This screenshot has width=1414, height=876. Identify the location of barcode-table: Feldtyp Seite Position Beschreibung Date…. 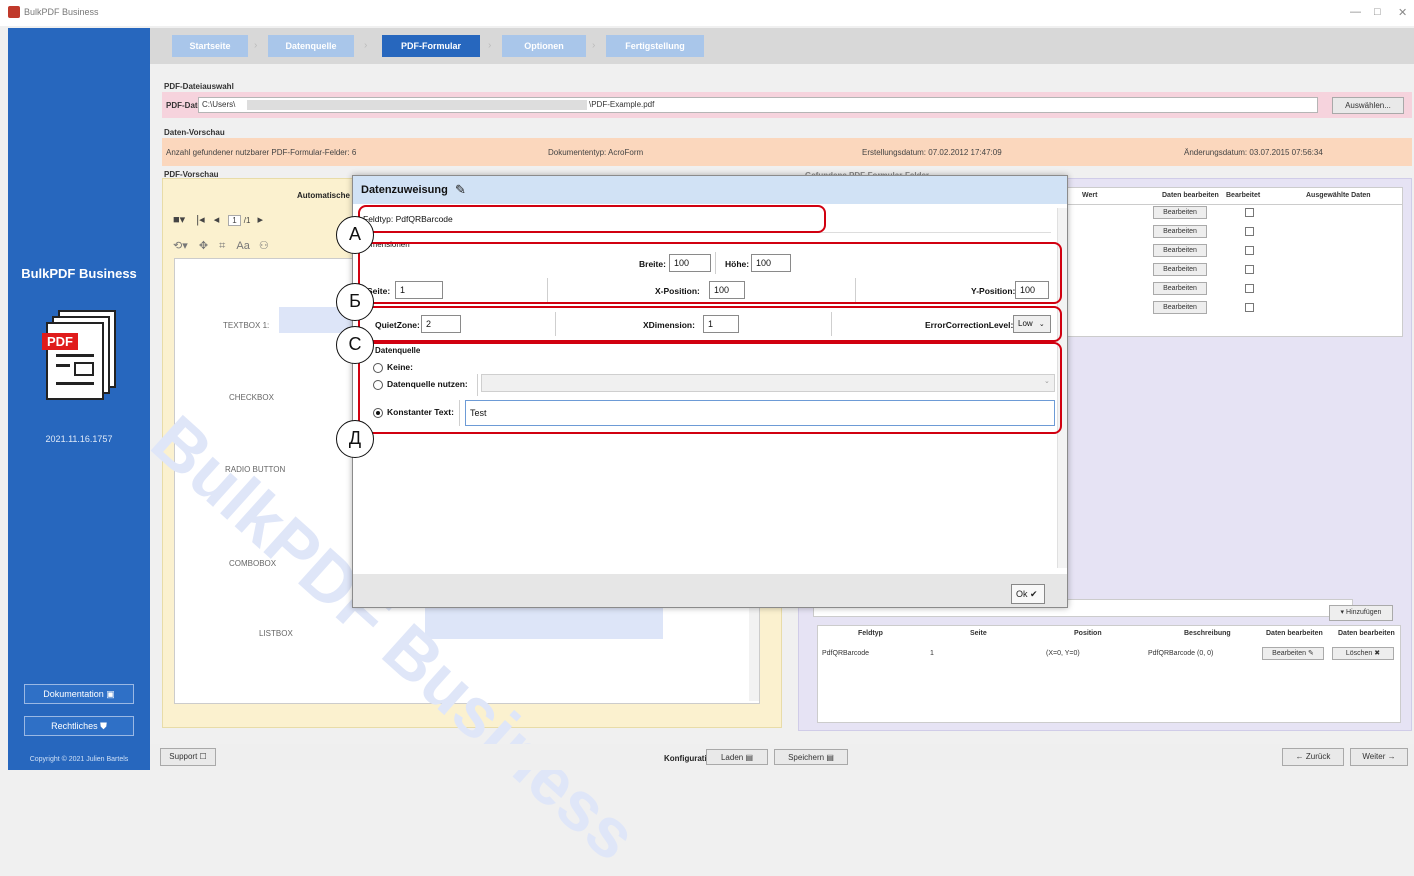
(1109, 674).